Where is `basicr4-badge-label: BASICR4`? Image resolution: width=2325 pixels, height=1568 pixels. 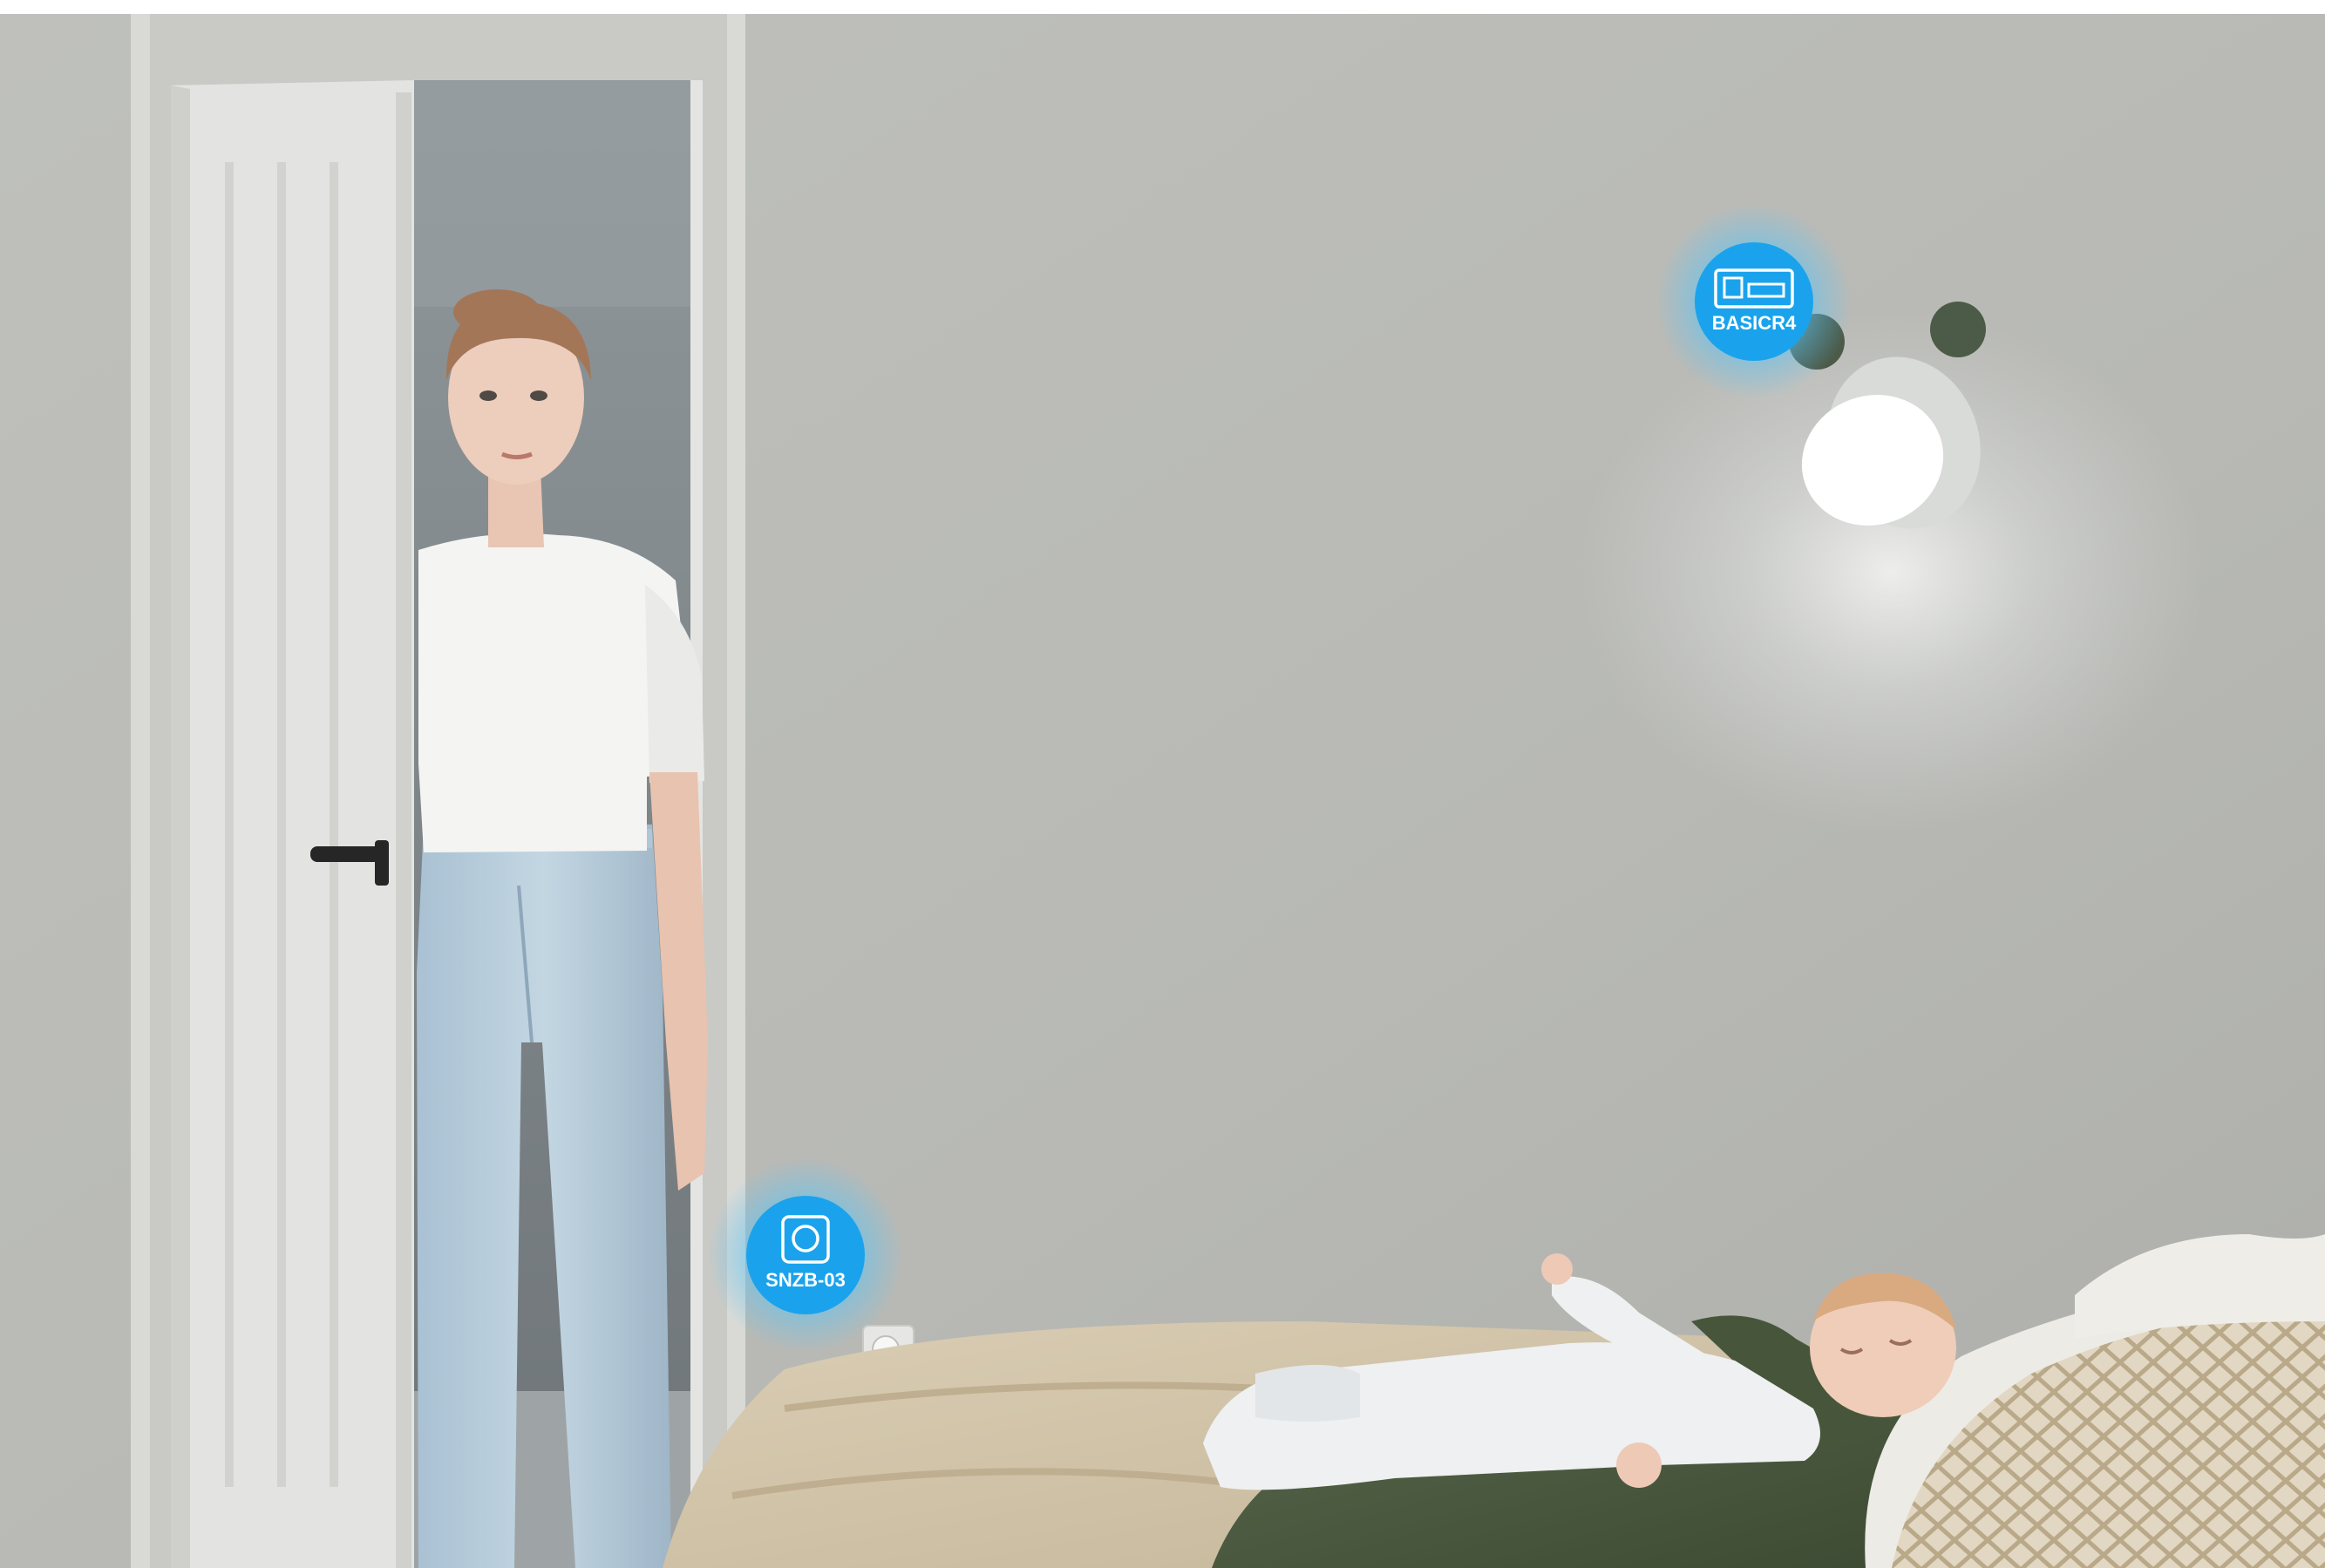
basicr4-badge-label: BASICR4 is located at coordinates (1754, 323).